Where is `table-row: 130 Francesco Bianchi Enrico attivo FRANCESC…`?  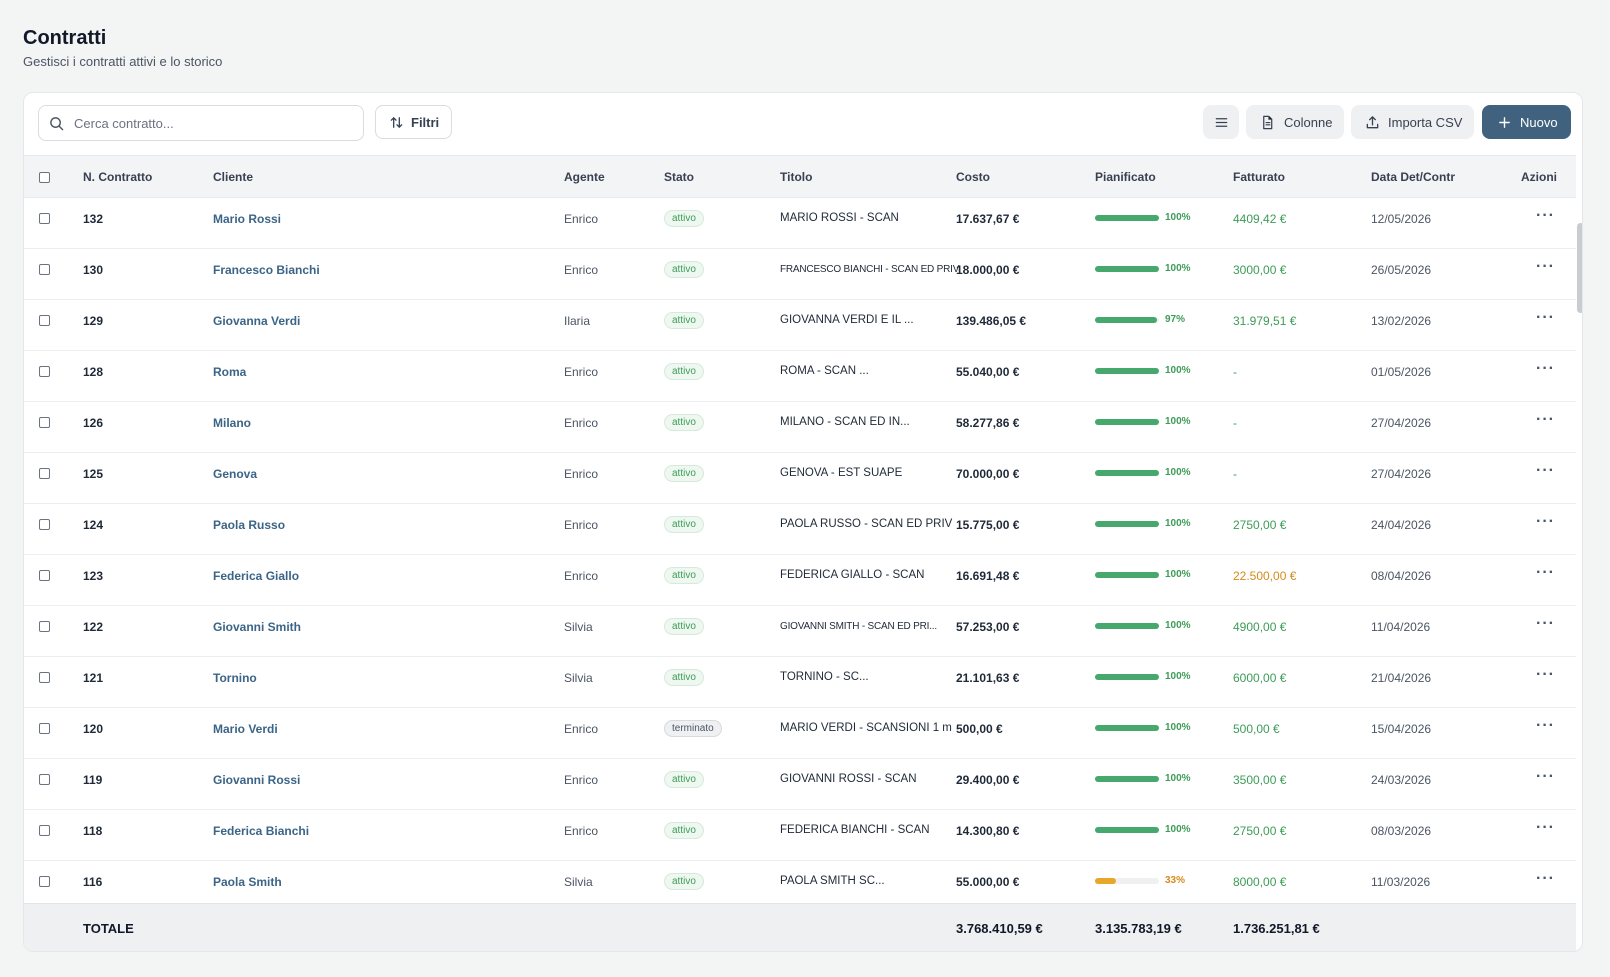
table-row: 130 Francesco Bianchi Enrico attivo FRANCESC… is located at coordinates (800, 274).